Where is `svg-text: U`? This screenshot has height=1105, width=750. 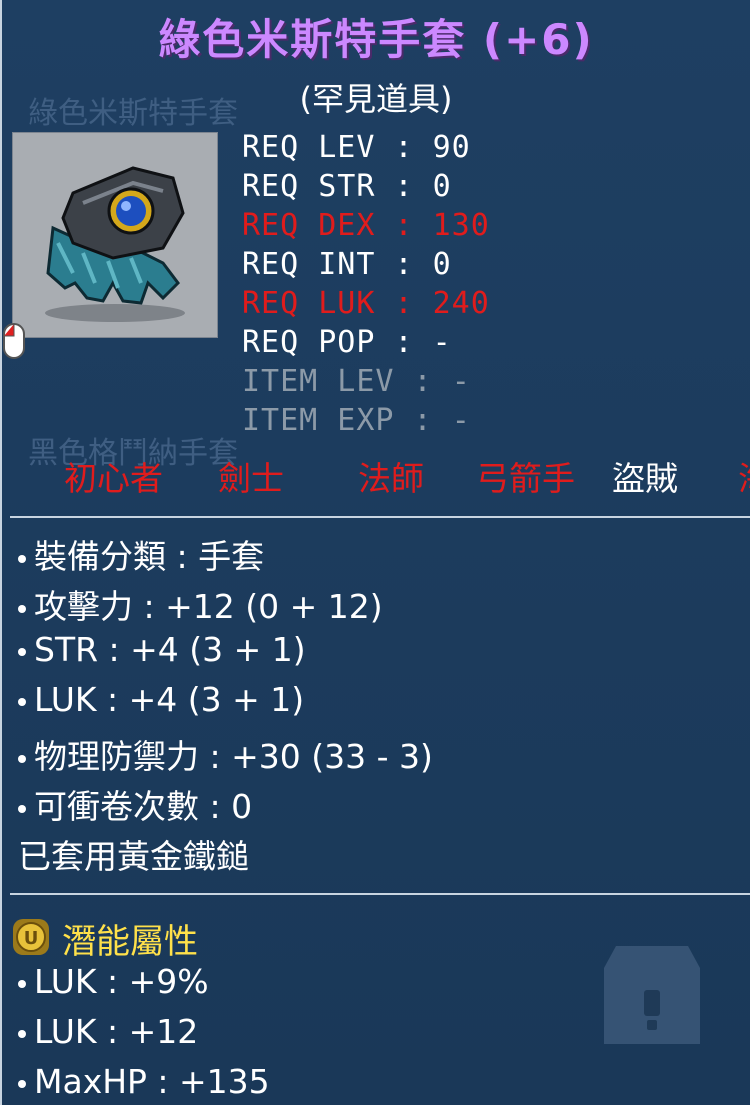
svg-text: U is located at coordinates (31, 938).